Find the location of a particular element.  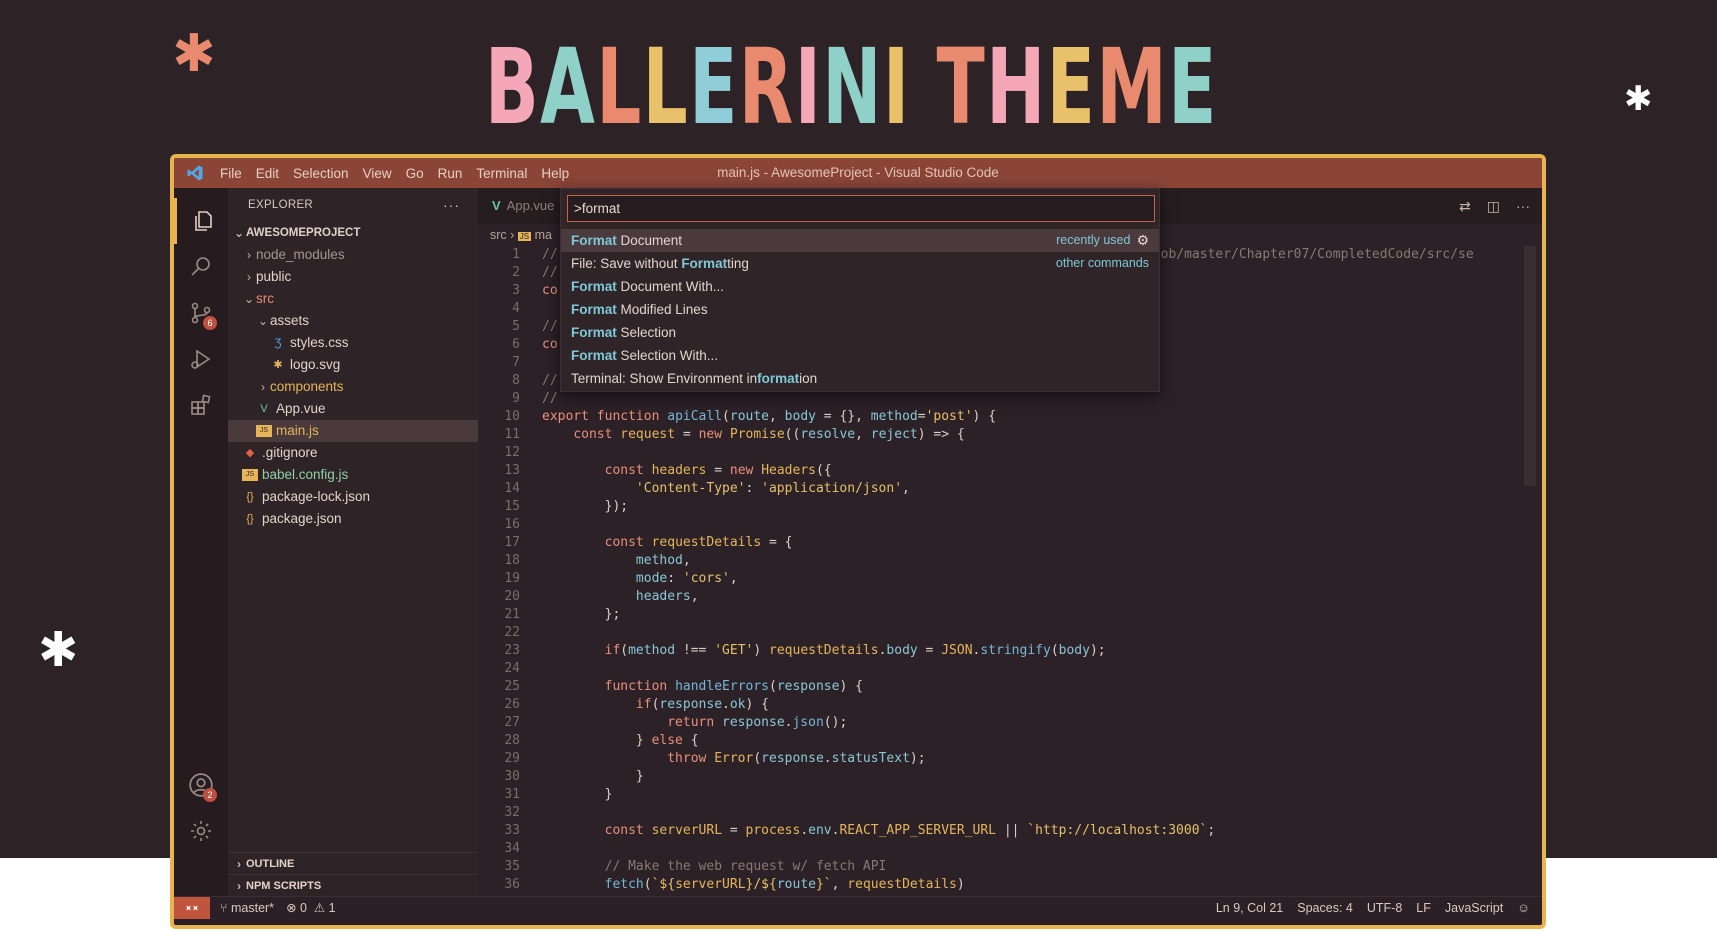

line-number: 13 is located at coordinates (512, 470).